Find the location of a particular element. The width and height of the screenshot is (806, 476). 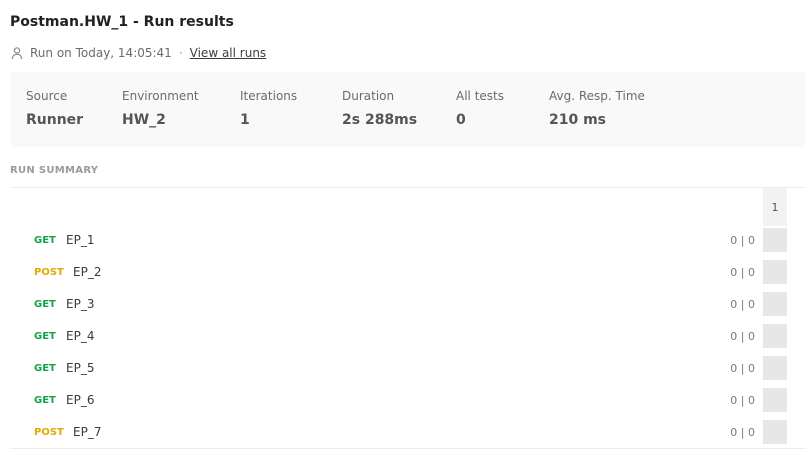

request-name: EP_6 is located at coordinates (80, 400).